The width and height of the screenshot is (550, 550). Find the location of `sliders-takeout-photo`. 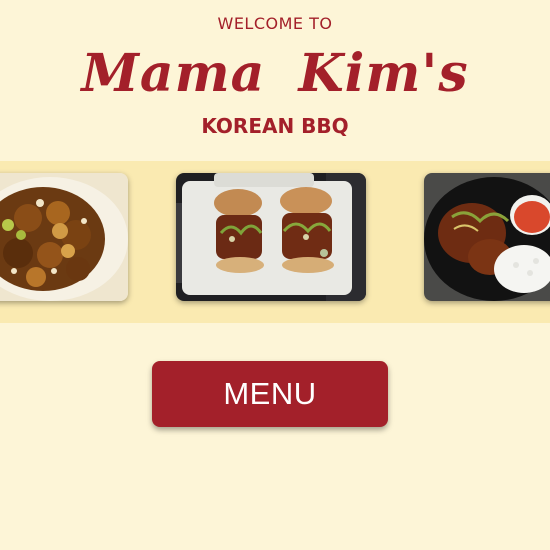

sliders-takeout-photo is located at coordinates (271, 237).